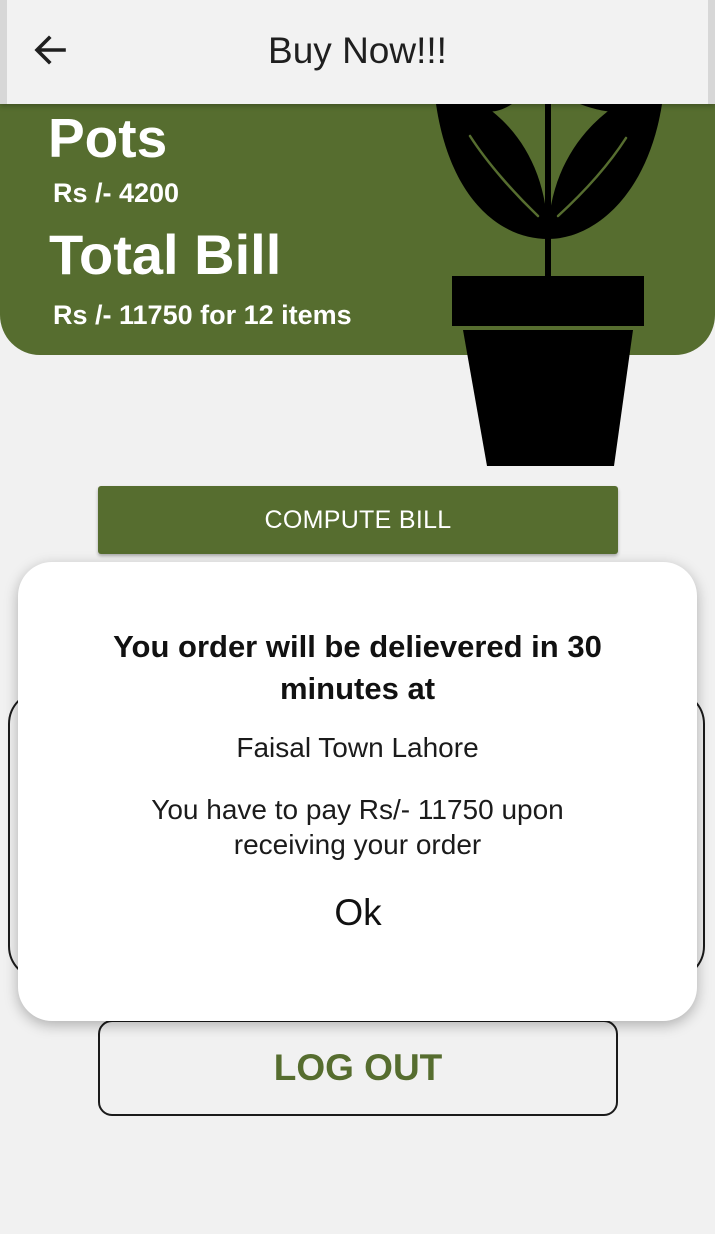 This screenshot has height=1234, width=715. I want to click on app-bar: Buy Now!!!, so click(357, 52).